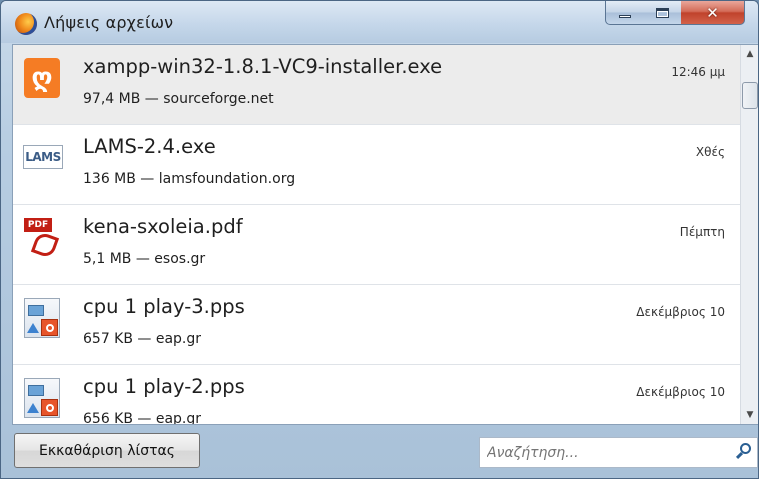 This screenshot has width=759, height=479. Describe the element at coordinates (42, 78) in the screenshot. I see `xampp-icon: ღ` at that location.